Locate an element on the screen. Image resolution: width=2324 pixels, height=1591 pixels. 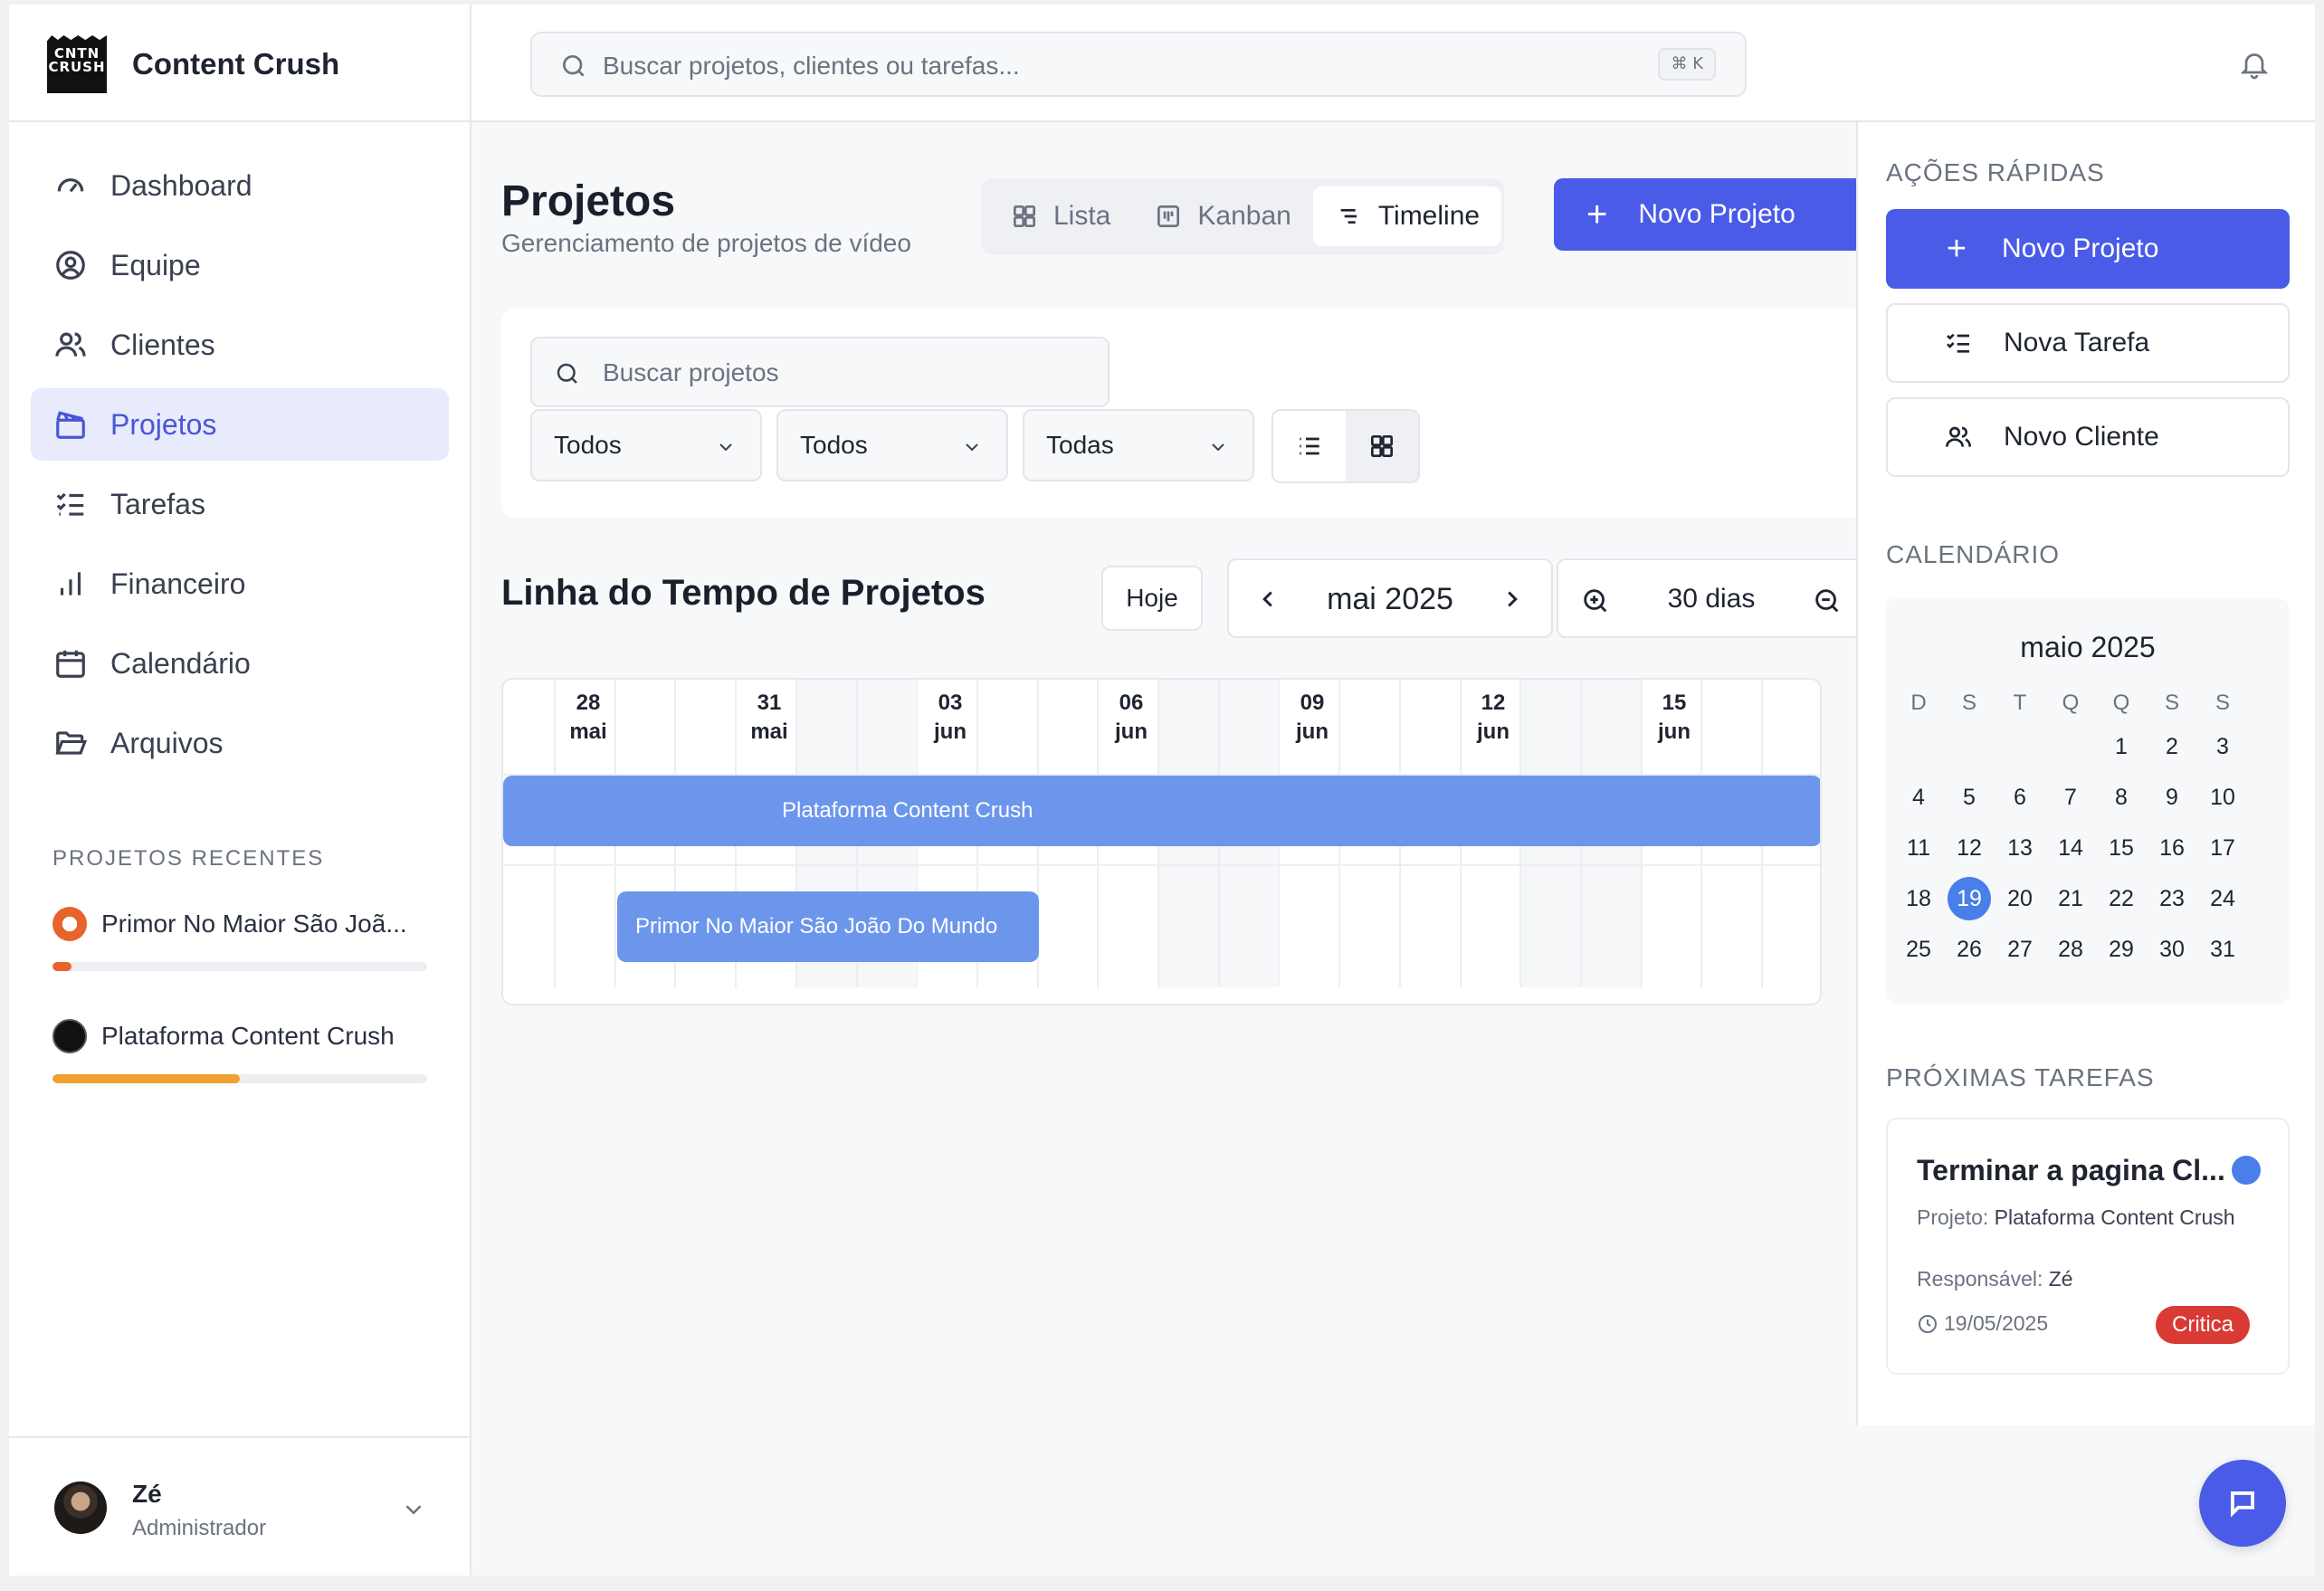
calendar-day: 29 is located at coordinates (2122, 950).